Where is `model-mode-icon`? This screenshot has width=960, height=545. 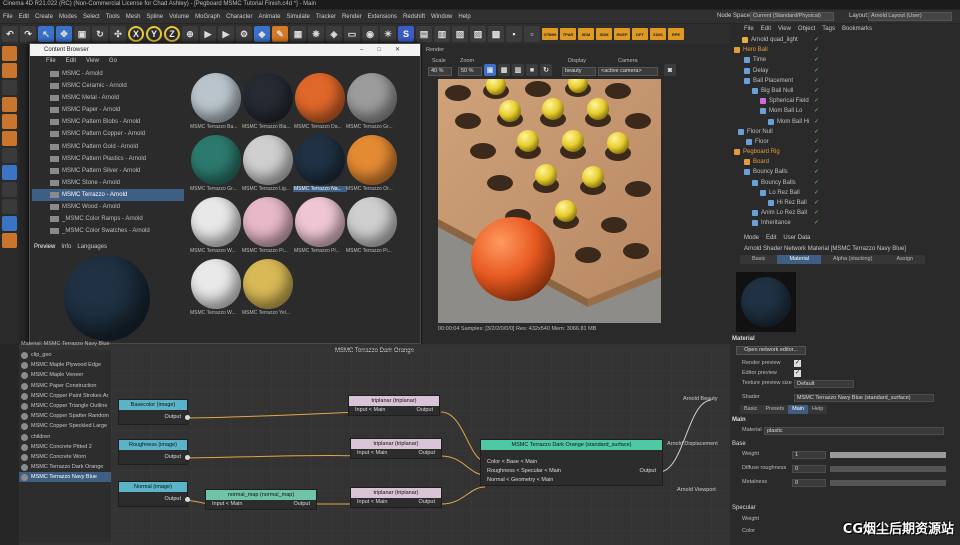
model-mode-icon is located at coordinates (9, 70).